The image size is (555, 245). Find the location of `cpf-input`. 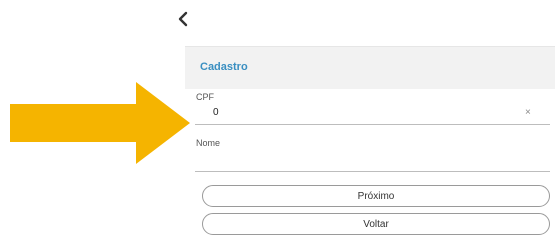

cpf-input is located at coordinates (363, 112).